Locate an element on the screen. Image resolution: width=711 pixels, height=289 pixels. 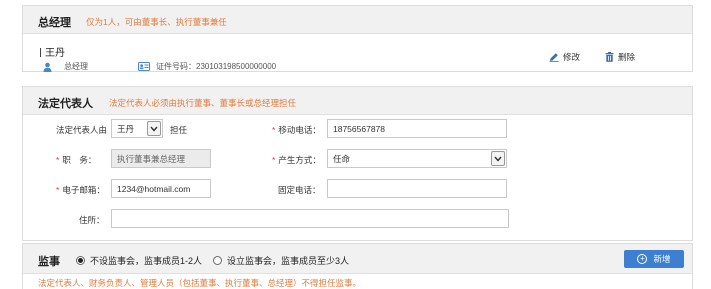
delete-label: 删除 is located at coordinates (627, 57).